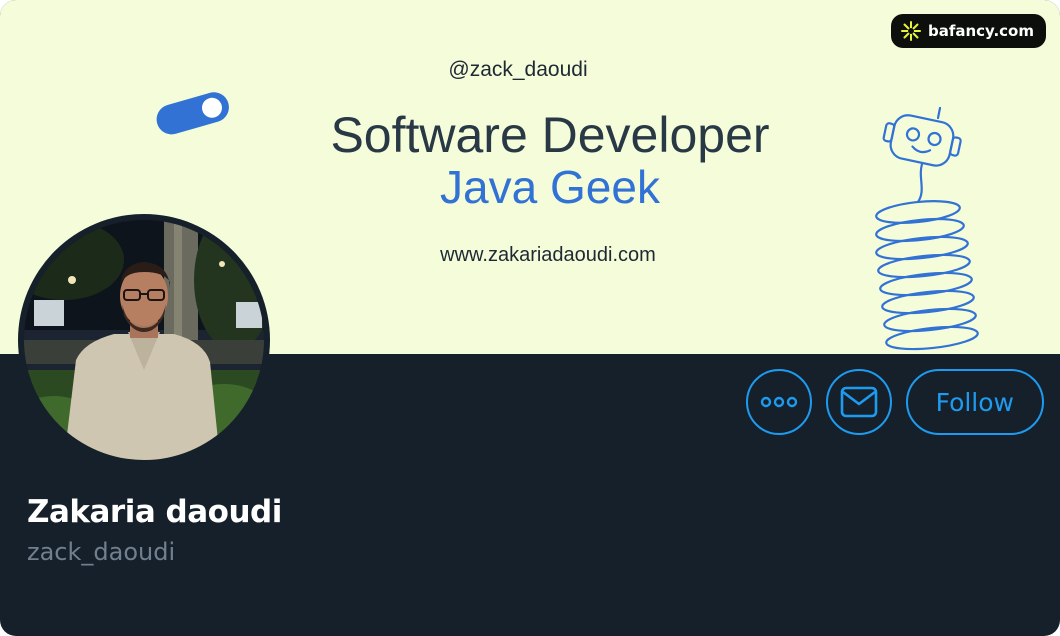 This screenshot has height=636, width=1060. I want to click on toggle-illustration-icon, so click(192, 113).